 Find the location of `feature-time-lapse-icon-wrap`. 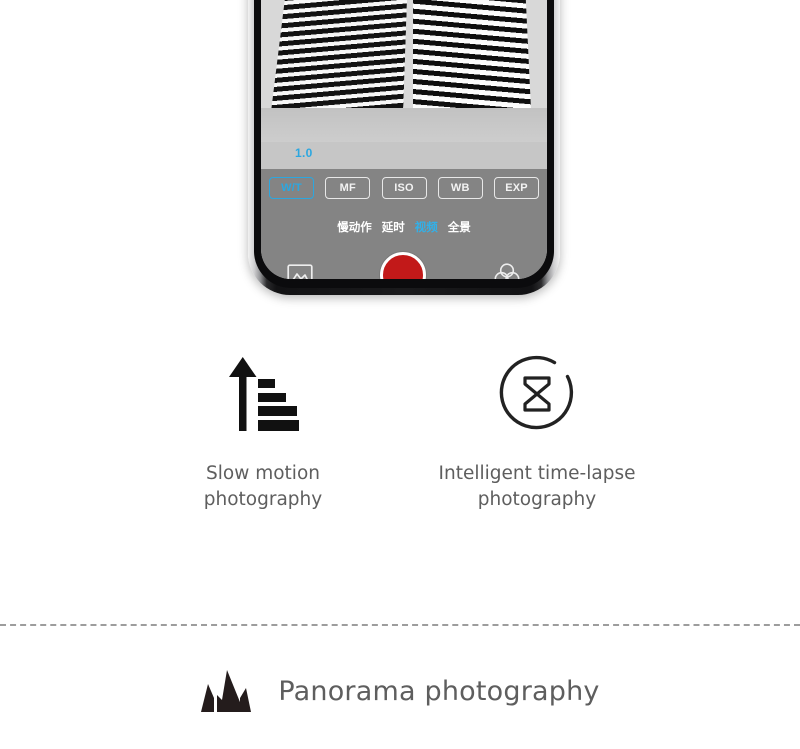

feature-time-lapse-icon-wrap is located at coordinates (537, 394).